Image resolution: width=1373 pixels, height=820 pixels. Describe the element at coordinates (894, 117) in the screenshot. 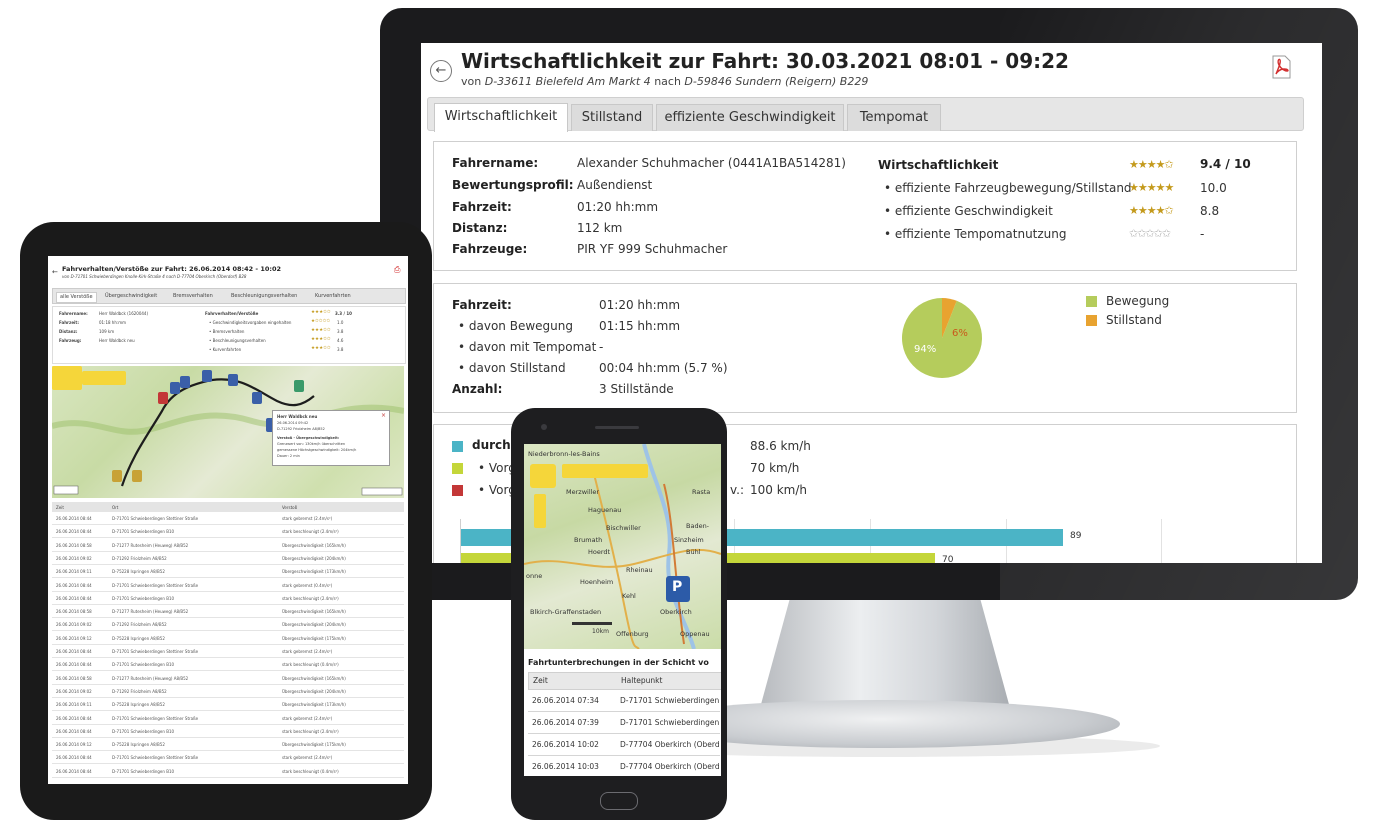

I see `tab-tempomat: Tempomat` at that location.